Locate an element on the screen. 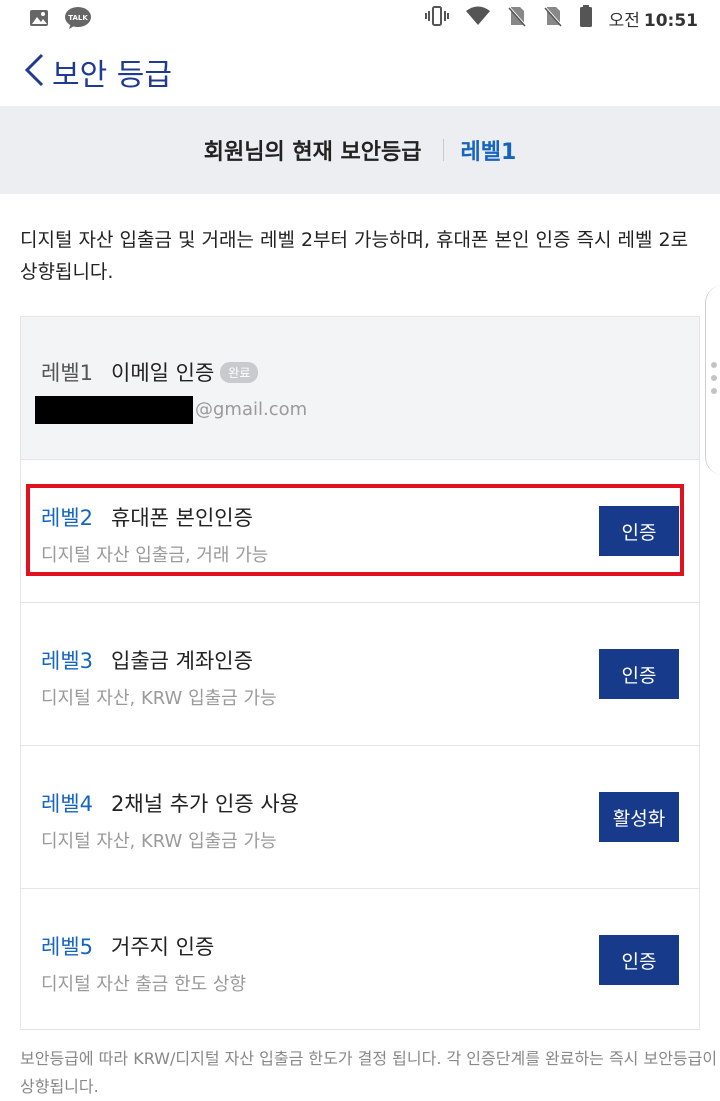 This screenshot has height=1101, width=720. level-3-label: 레벨3 is located at coordinates (67, 661).